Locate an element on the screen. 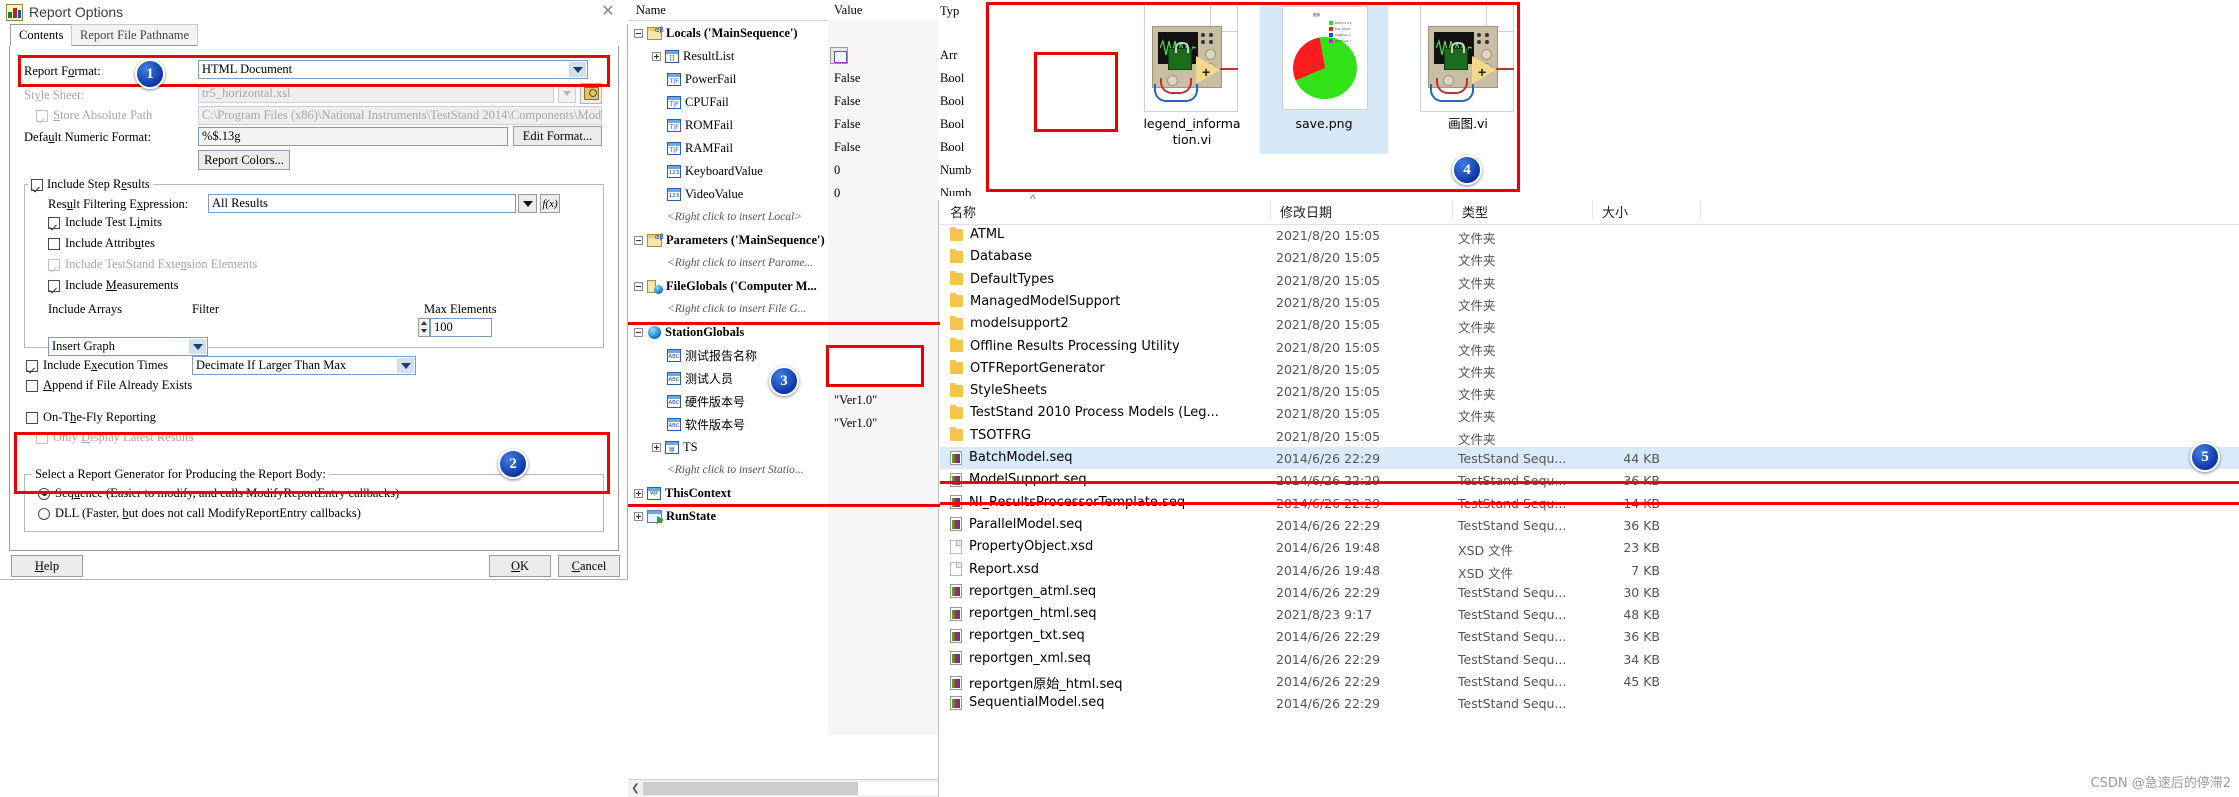  variable-row: αβ ThisContext is located at coordinates (783, 493).